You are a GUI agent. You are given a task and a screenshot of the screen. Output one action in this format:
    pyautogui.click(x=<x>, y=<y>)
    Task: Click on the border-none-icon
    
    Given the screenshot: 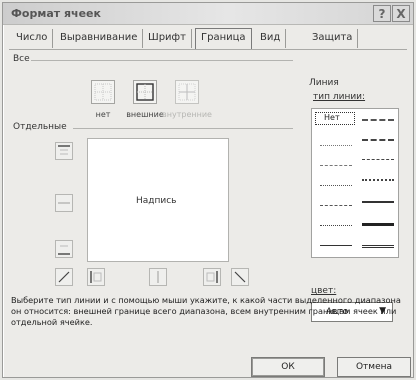 What is the action you would take?
    pyautogui.click(x=103, y=92)
    